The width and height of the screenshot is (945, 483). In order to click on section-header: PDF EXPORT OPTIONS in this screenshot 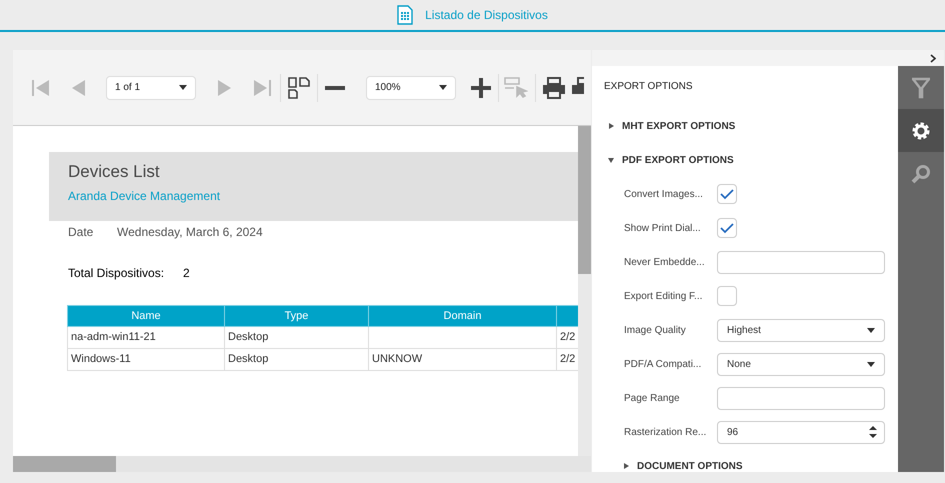, I will do `click(751, 160)`.